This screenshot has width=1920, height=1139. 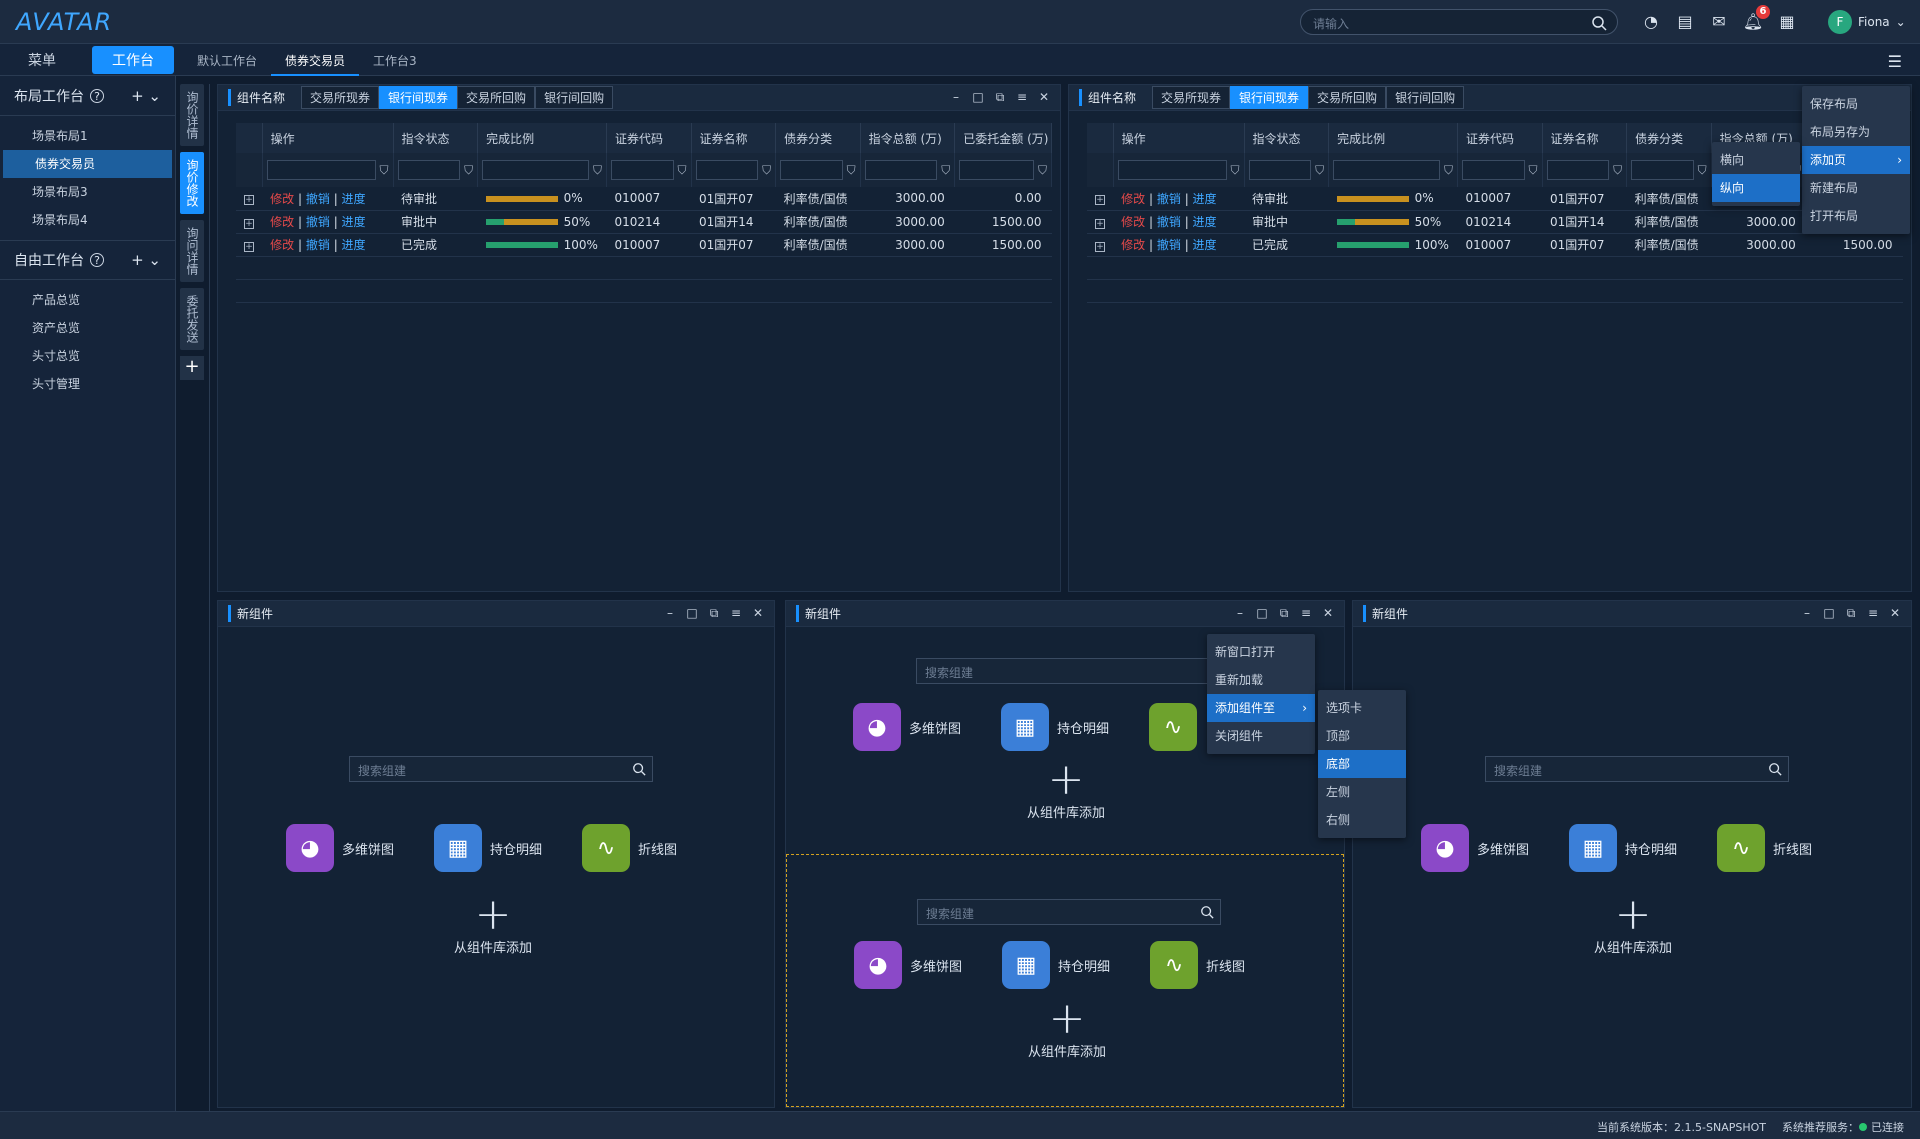 I want to click on menu-item-top: 顶部, so click(x=1362, y=736).